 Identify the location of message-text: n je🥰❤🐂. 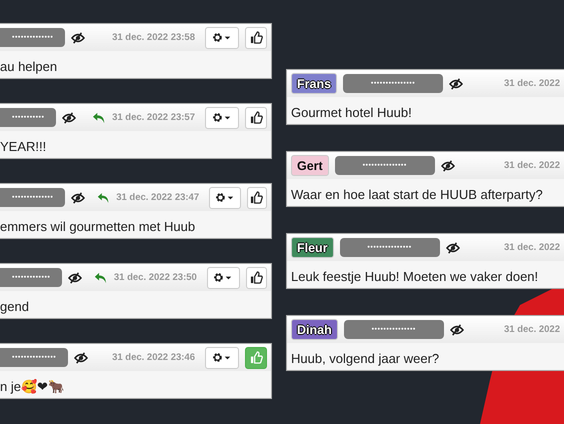
(32, 387).